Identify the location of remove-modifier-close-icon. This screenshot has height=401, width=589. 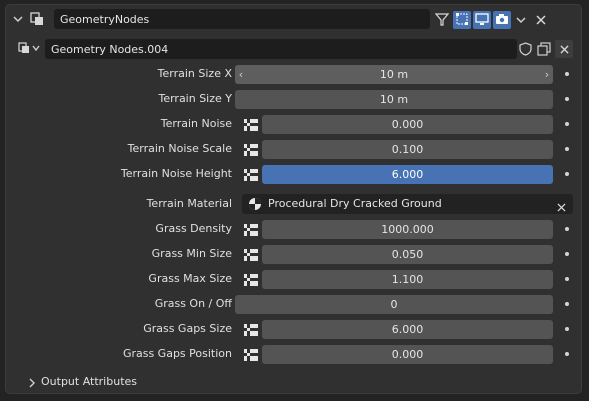
(541, 20).